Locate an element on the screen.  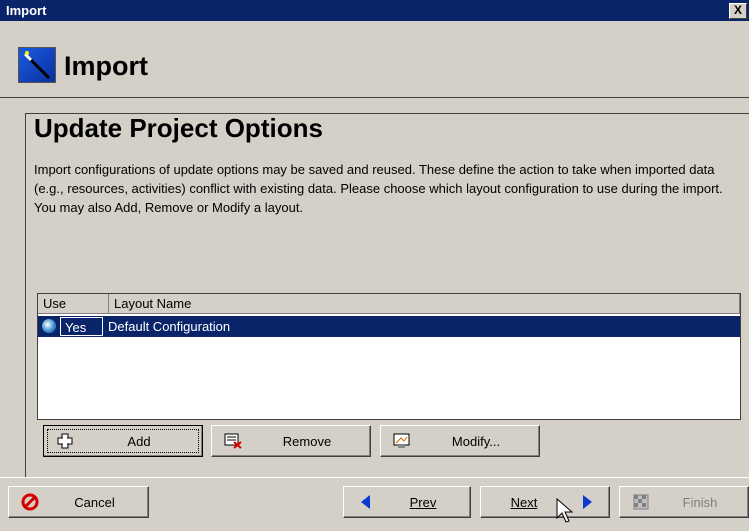
prev-button: Prev is located at coordinates (407, 502).